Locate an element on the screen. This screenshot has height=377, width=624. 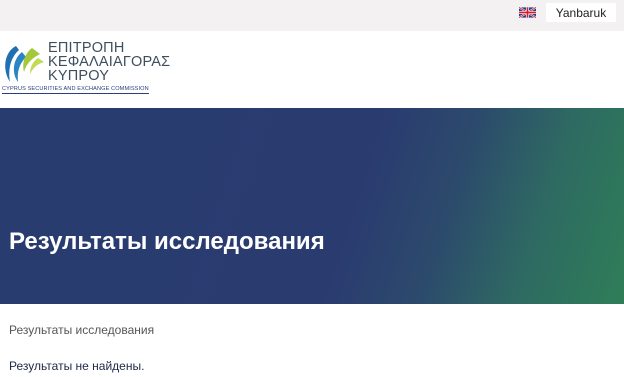
user-account-button: Yanbaruk is located at coordinates (581, 12).